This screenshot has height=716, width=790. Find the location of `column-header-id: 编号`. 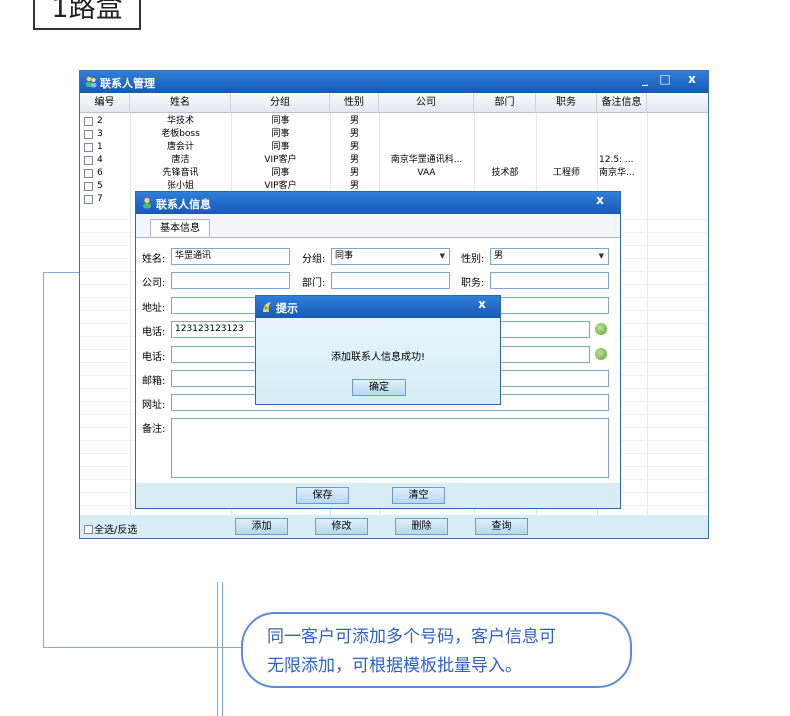

column-header-id: 编号 is located at coordinates (105, 103).